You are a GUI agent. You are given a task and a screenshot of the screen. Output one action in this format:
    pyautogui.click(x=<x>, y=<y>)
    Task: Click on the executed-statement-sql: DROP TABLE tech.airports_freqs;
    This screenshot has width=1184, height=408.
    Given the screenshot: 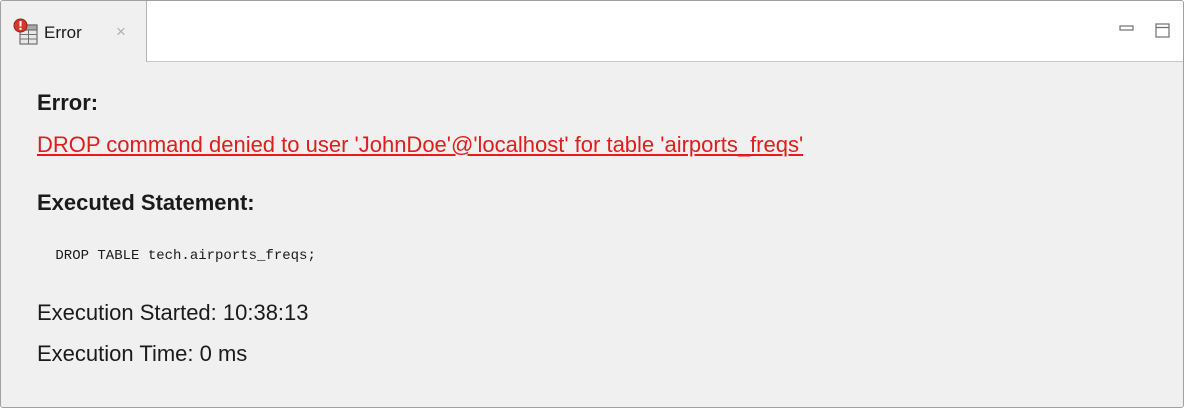 What is the action you would take?
    pyautogui.click(x=181, y=256)
    